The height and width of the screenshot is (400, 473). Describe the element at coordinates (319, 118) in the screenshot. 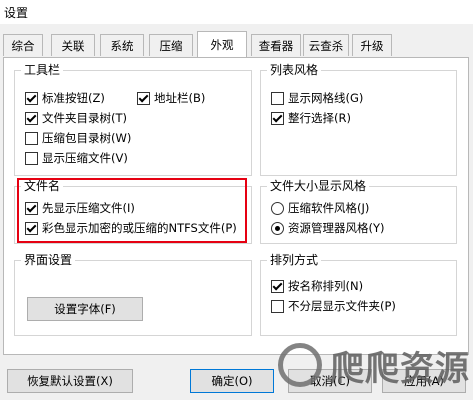

I see `checkbox-label: 整行选择(R)` at that location.